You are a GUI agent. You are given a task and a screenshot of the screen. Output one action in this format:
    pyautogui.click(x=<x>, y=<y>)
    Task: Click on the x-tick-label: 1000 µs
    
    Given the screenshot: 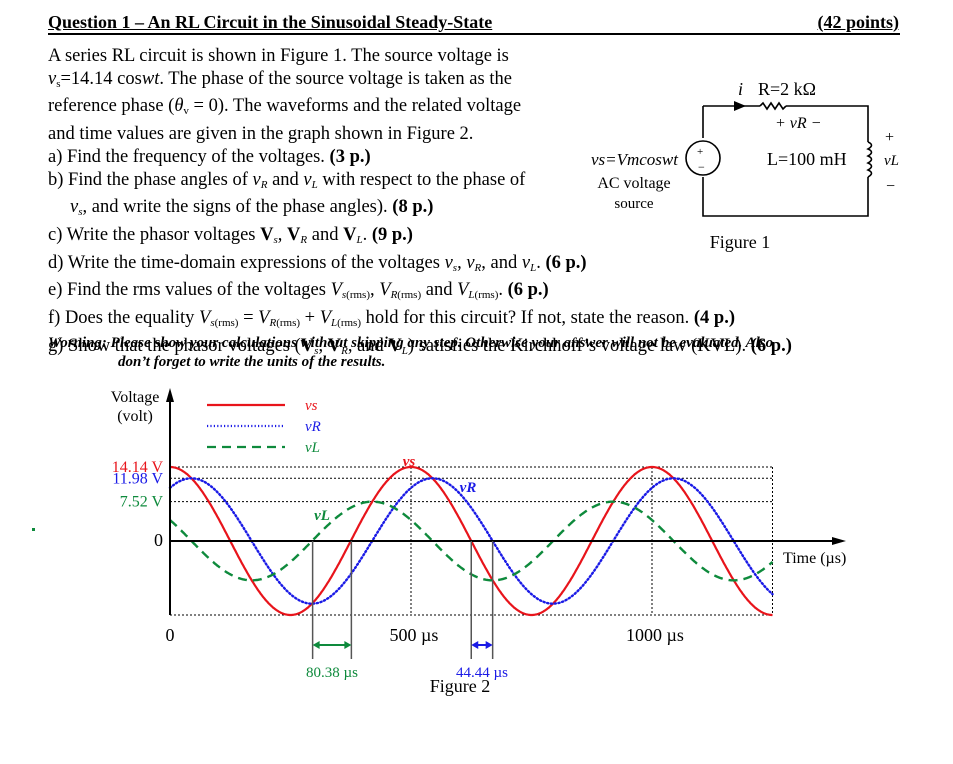 What is the action you would take?
    pyautogui.click(x=655, y=635)
    